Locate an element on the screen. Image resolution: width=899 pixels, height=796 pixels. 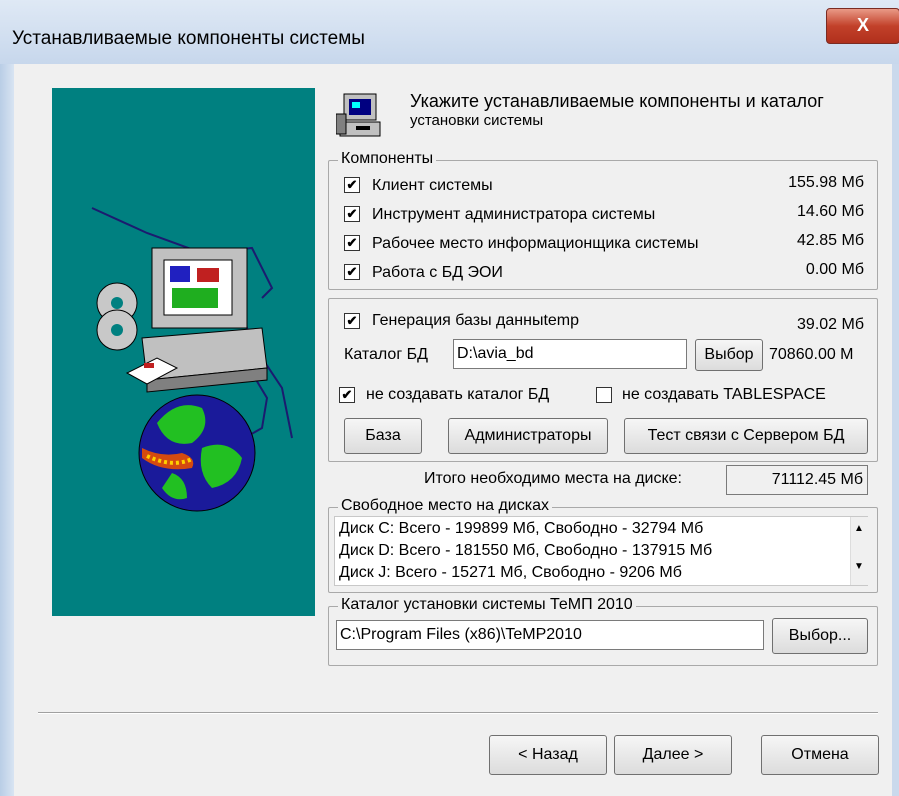
free-space-scrollbar: ▲ ▼ is located at coordinates (859, 551).